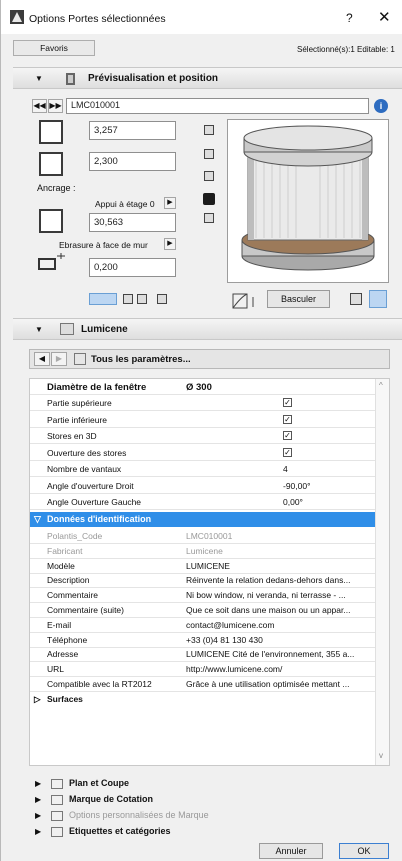 The width and height of the screenshot is (402, 861). What do you see at coordinates (202, 502) in the screenshot?
I see `table-row: Angle Ouverture Gauche 0,00°` at bounding box center [202, 502].